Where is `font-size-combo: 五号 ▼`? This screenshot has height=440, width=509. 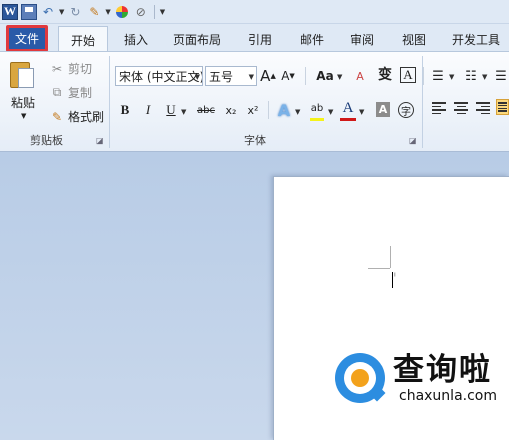
font-size-combo: 五号 ▼ is located at coordinates (231, 76).